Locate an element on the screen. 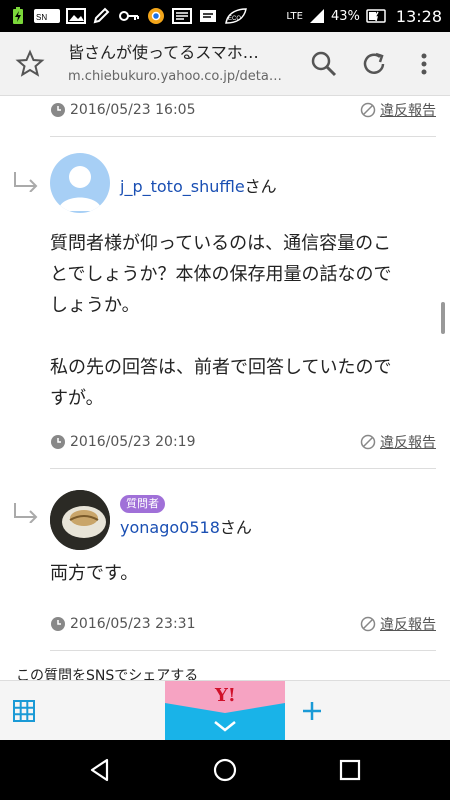 This screenshot has width=450, height=800. search-button is located at coordinates (324, 64).